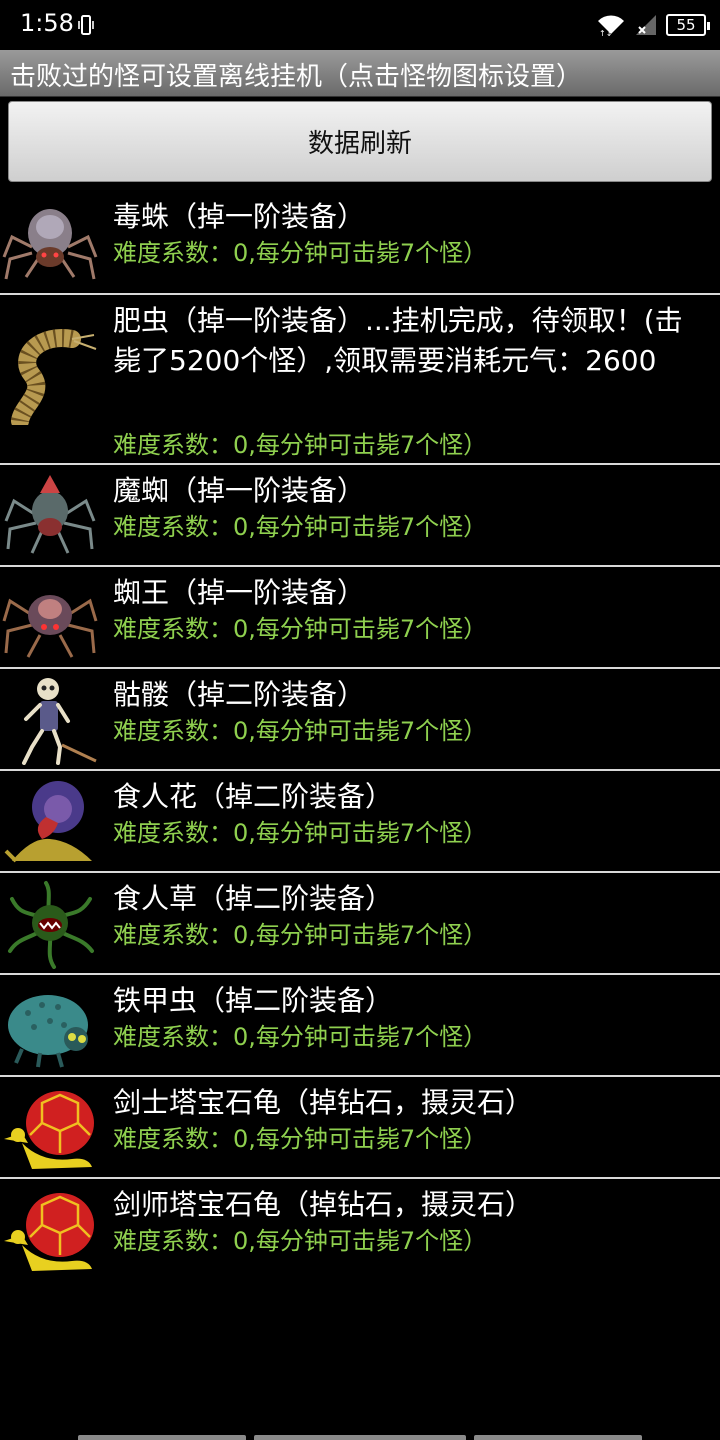 This screenshot has height=1440, width=720. What do you see at coordinates (86, 25) in the screenshot?
I see `vibrate-icon` at bounding box center [86, 25].